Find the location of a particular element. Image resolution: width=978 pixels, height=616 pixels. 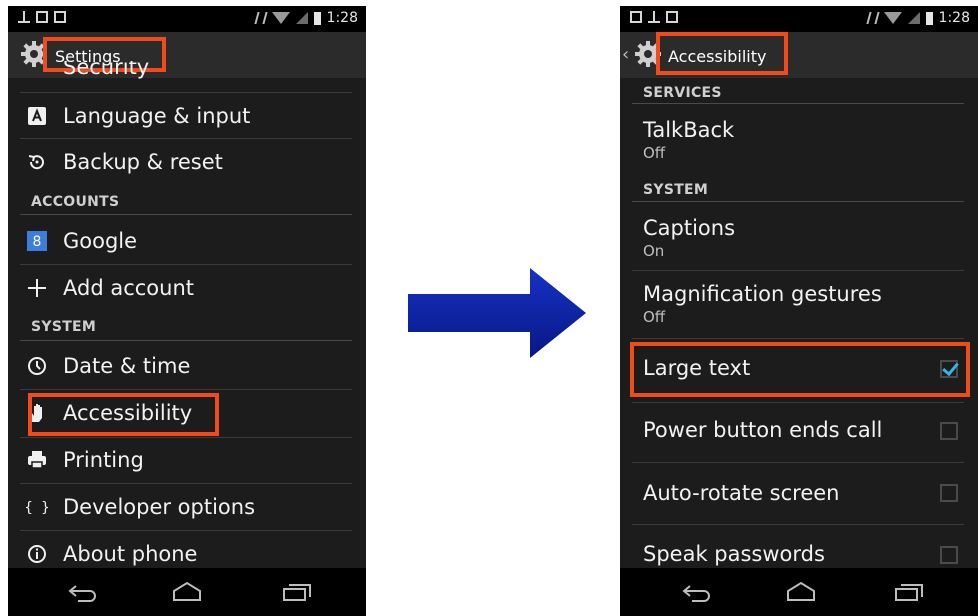

settings-item-label: Google is located at coordinates (100, 241).